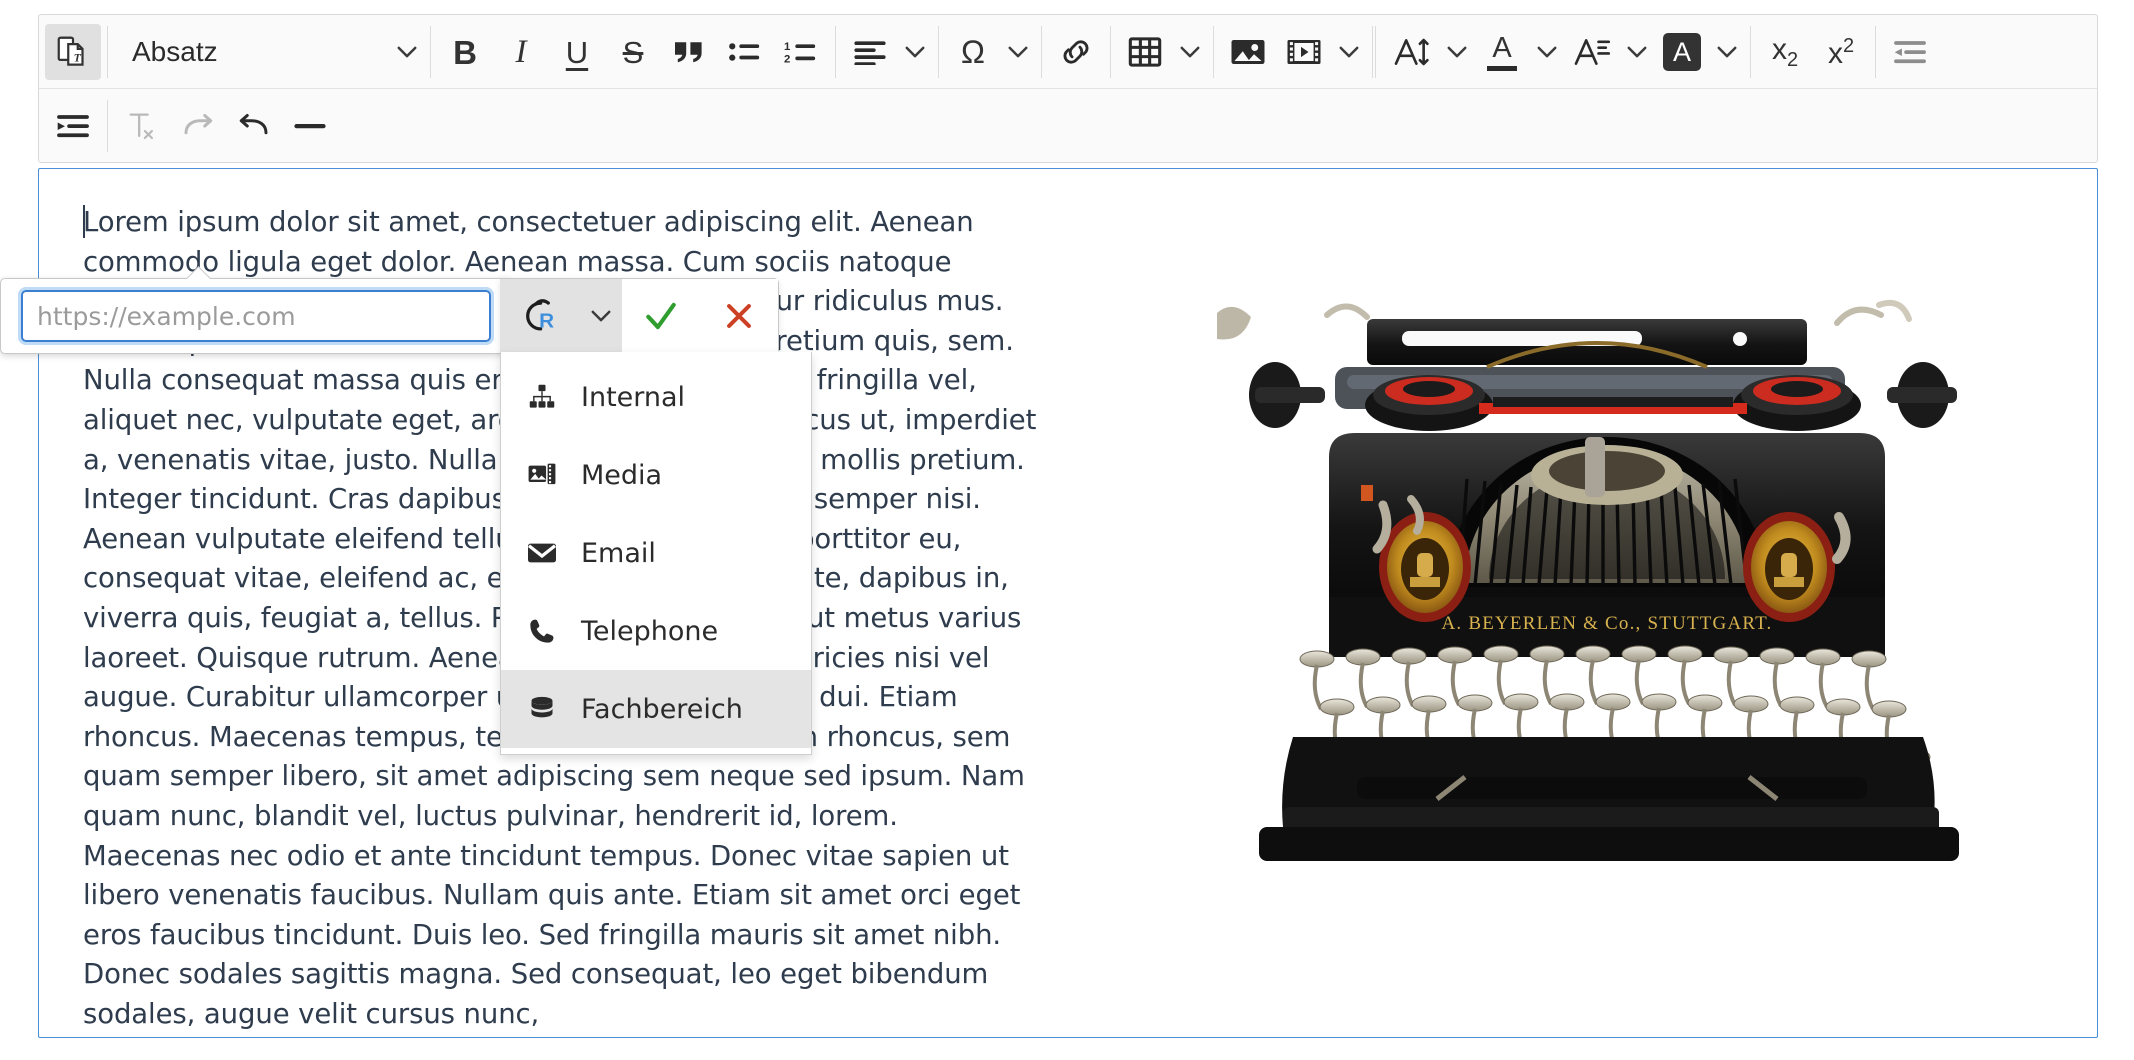 The width and height of the screenshot is (2134, 1060). I want to click on checkmark-icon, so click(661, 316).